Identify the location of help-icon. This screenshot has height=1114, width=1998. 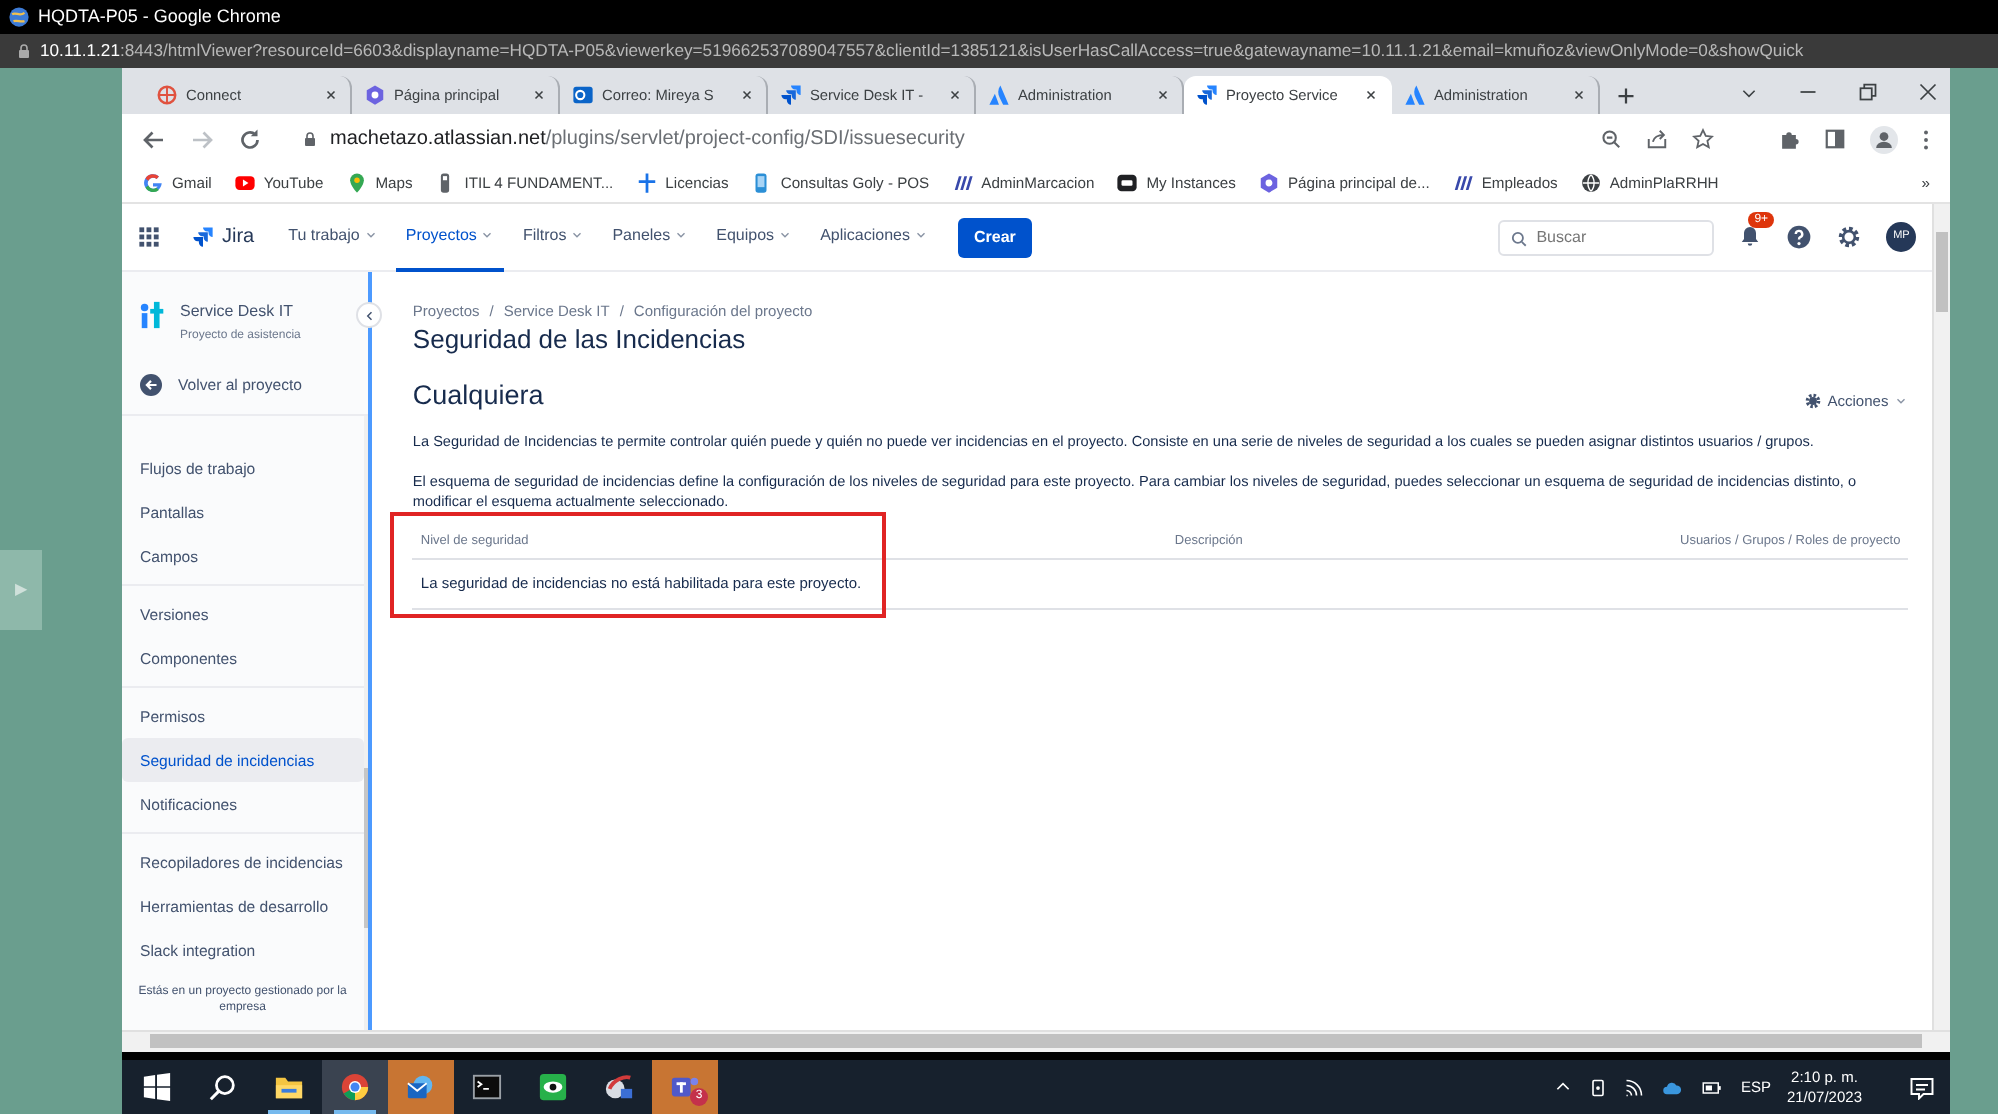
(1799, 237).